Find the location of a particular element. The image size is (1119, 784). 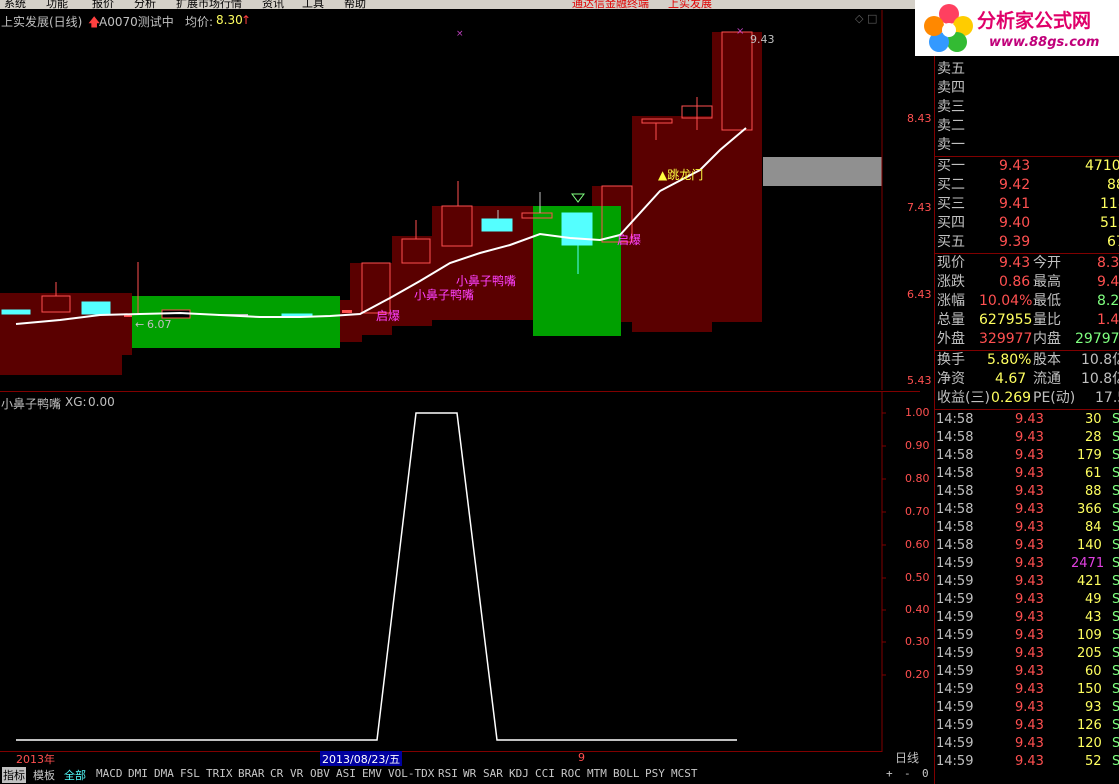

menu-item-function: 功能 is located at coordinates (57, 4).